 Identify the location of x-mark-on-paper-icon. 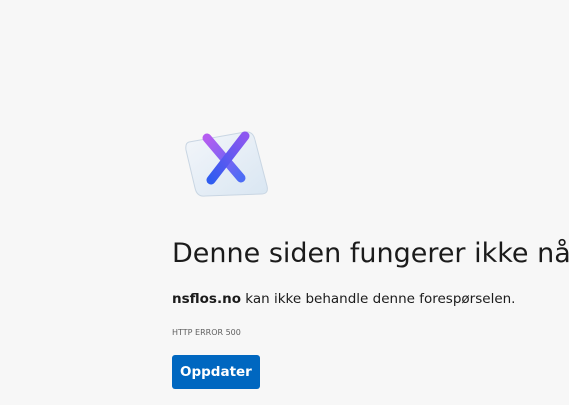
(226, 164).